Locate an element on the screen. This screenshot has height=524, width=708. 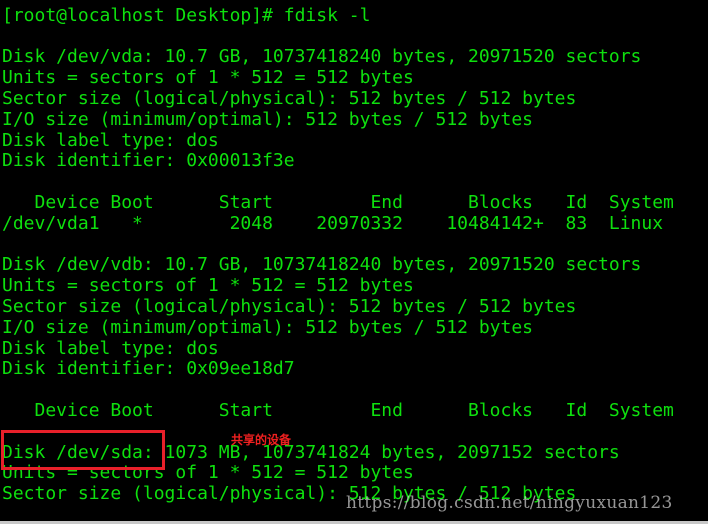
terminal-line: [root@localhost Desktop]# fdisk -l is located at coordinates (186, 15).